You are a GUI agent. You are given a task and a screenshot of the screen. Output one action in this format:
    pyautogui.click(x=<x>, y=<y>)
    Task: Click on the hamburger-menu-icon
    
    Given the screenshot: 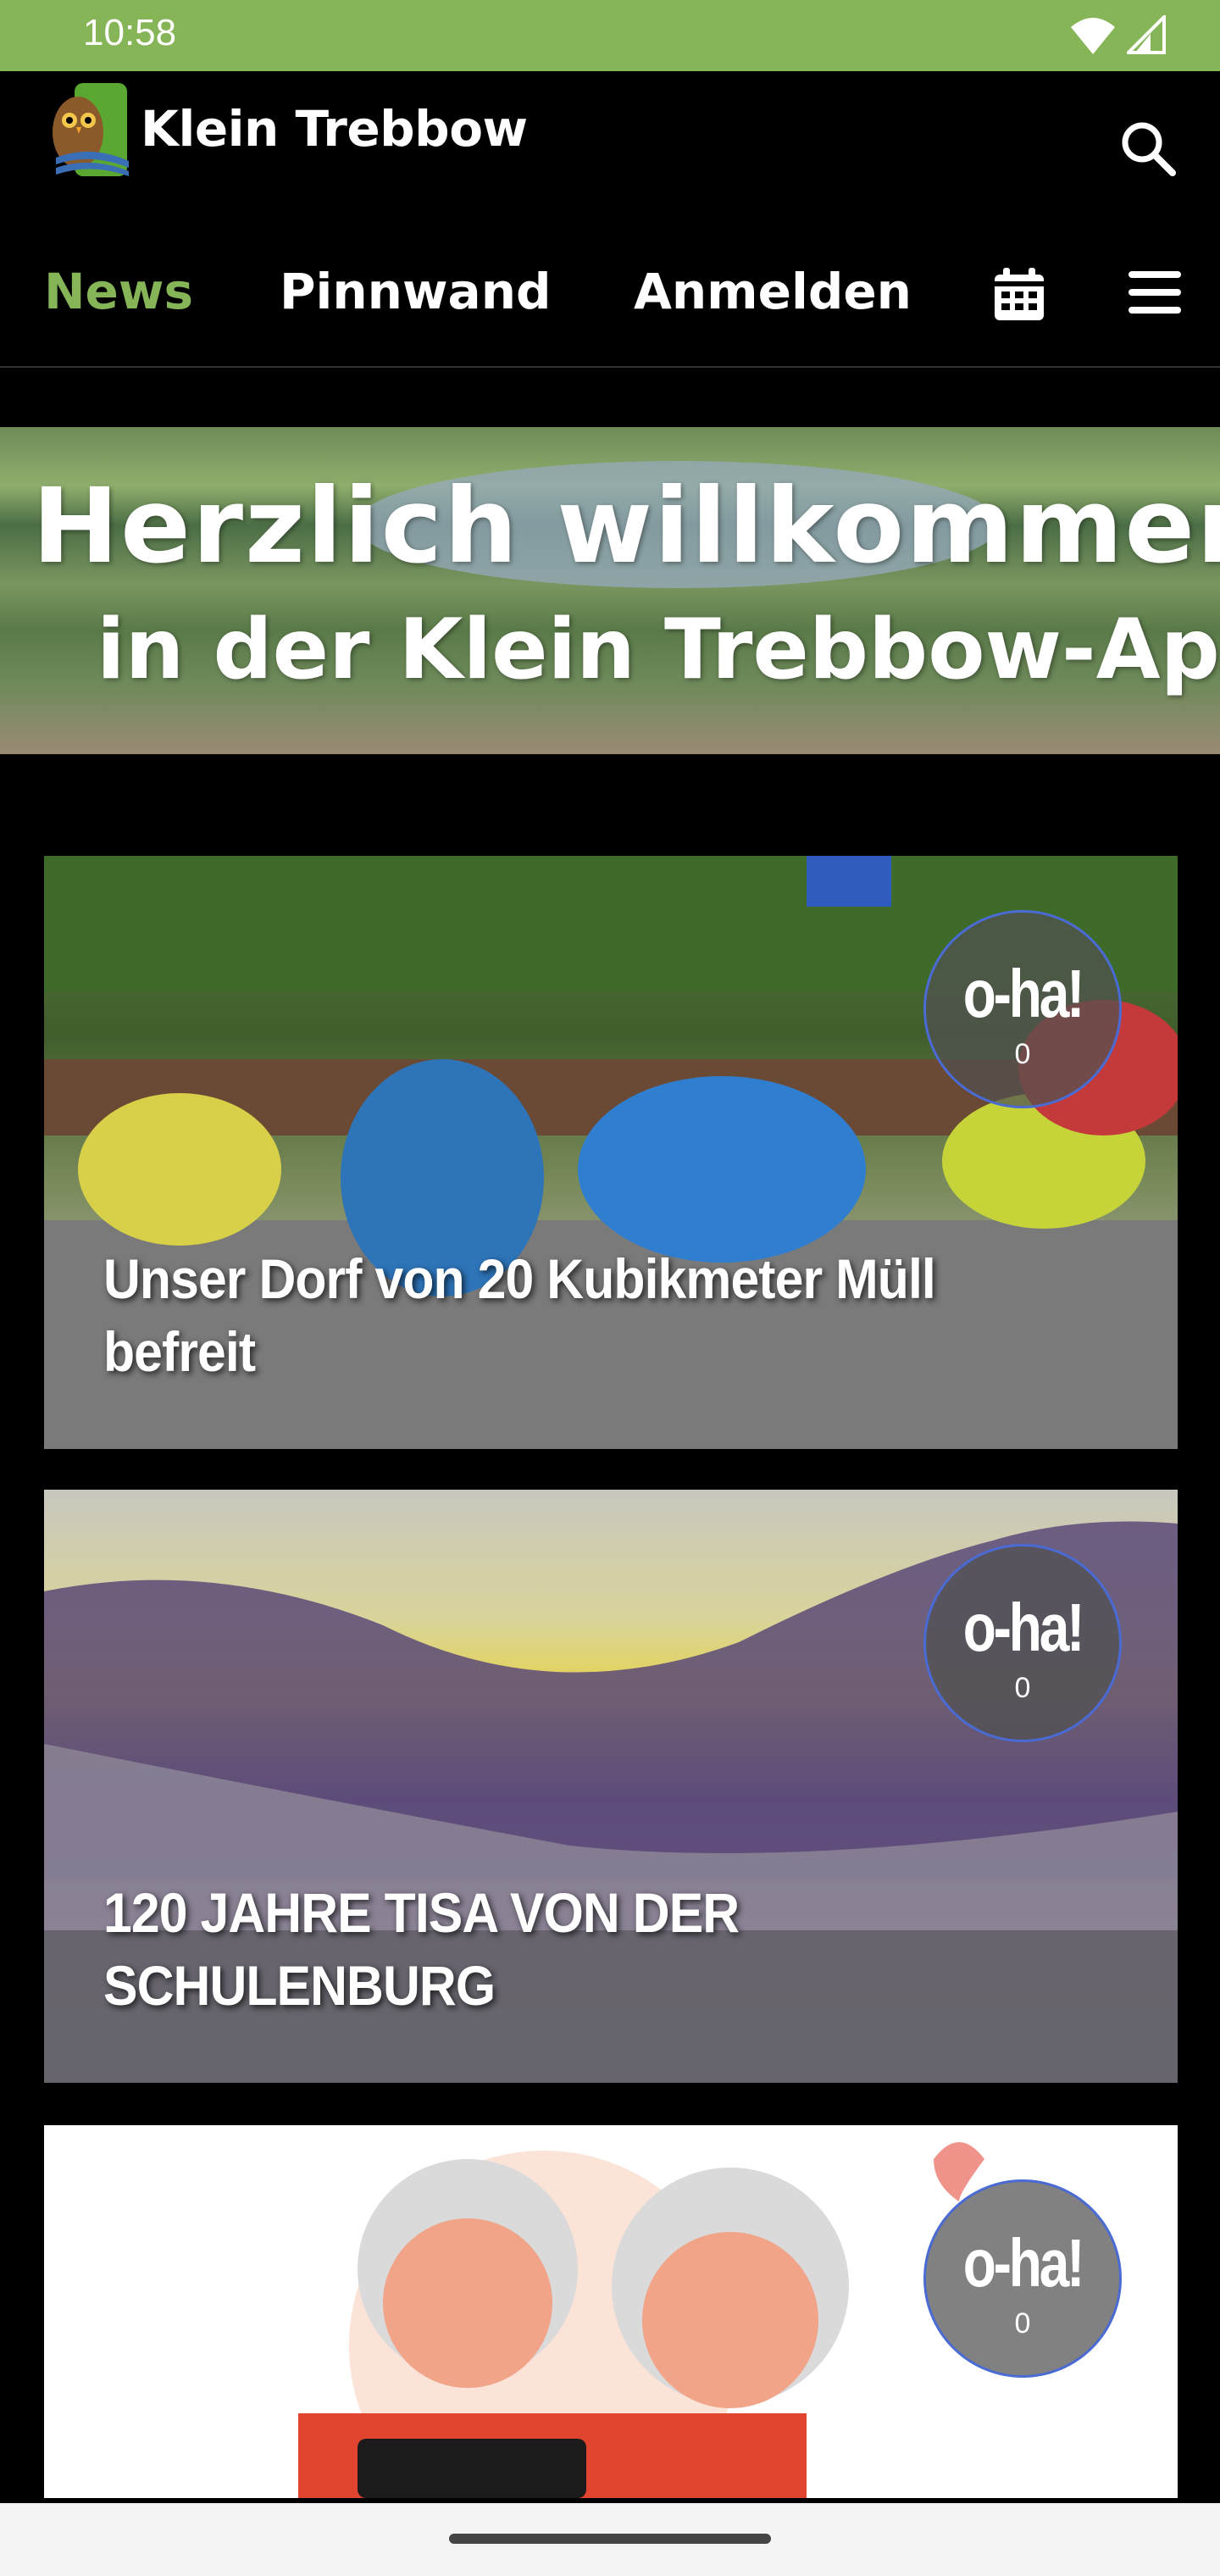 What is the action you would take?
    pyautogui.click(x=1154, y=292)
    